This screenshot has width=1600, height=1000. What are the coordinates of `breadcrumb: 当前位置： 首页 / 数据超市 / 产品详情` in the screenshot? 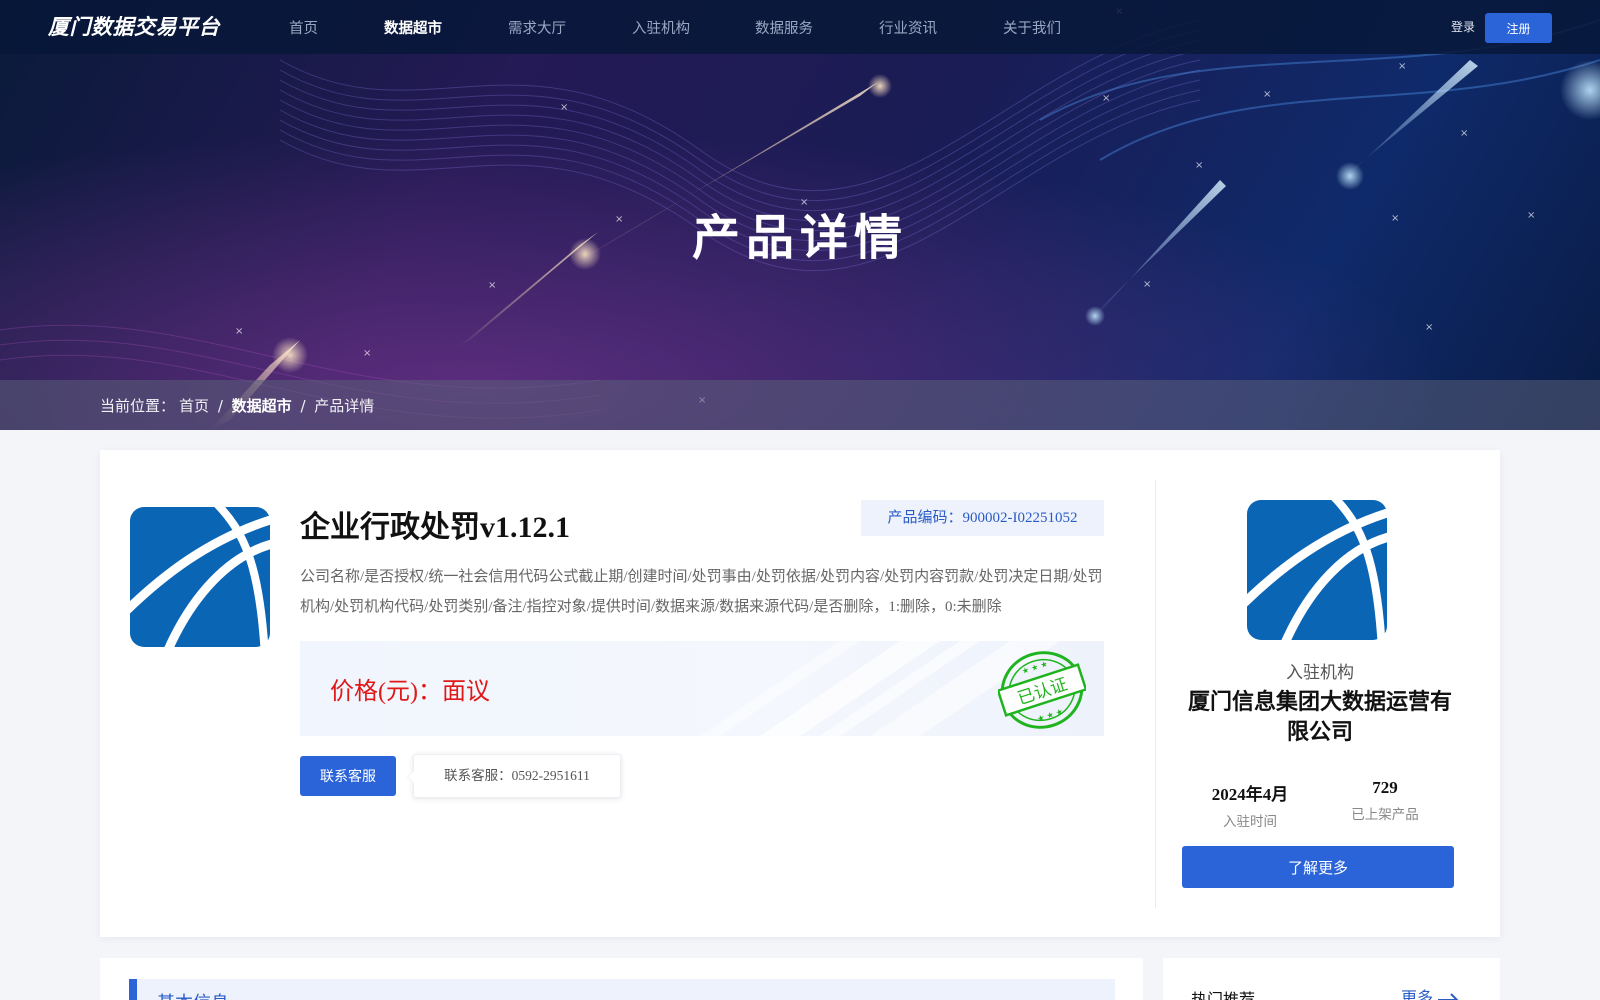 It's located at (239, 405).